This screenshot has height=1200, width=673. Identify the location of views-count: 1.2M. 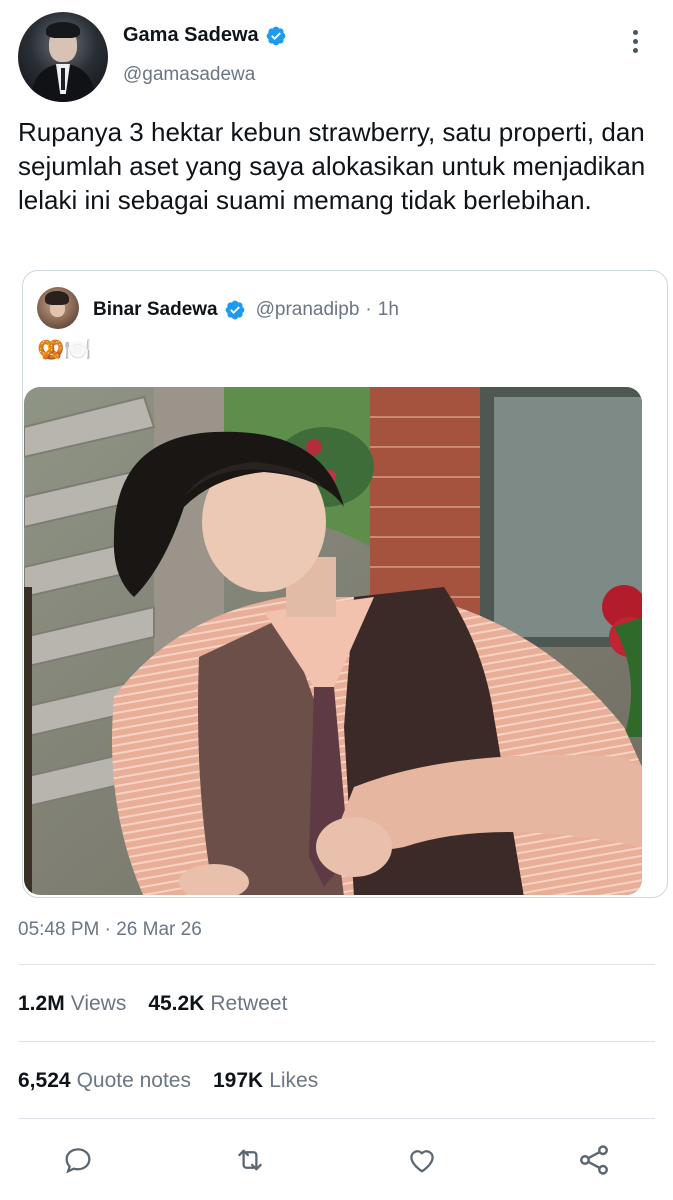
(41, 1003).